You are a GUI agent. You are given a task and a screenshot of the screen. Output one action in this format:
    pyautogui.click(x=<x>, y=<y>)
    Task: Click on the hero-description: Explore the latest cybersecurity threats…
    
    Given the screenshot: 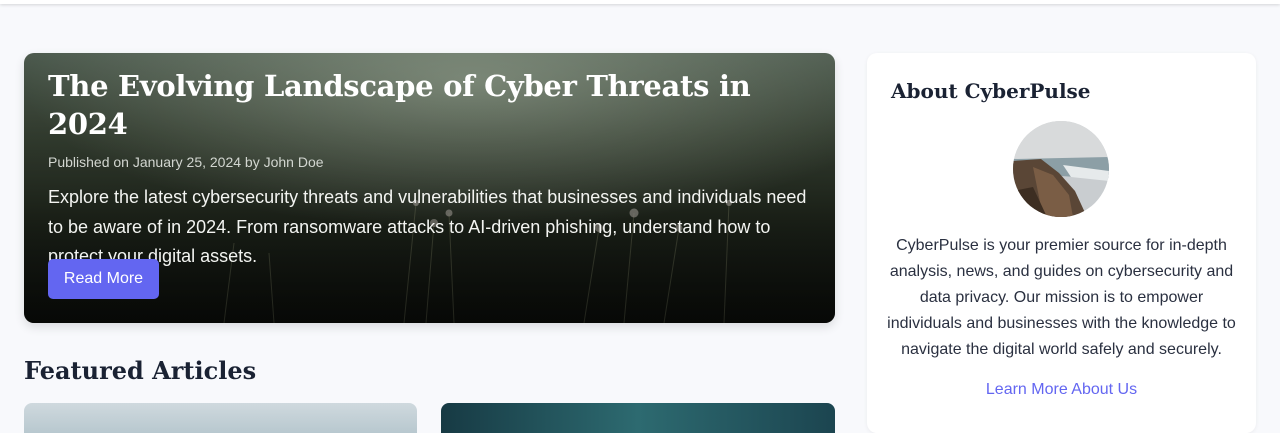 What is the action you would take?
    pyautogui.click(x=427, y=226)
    